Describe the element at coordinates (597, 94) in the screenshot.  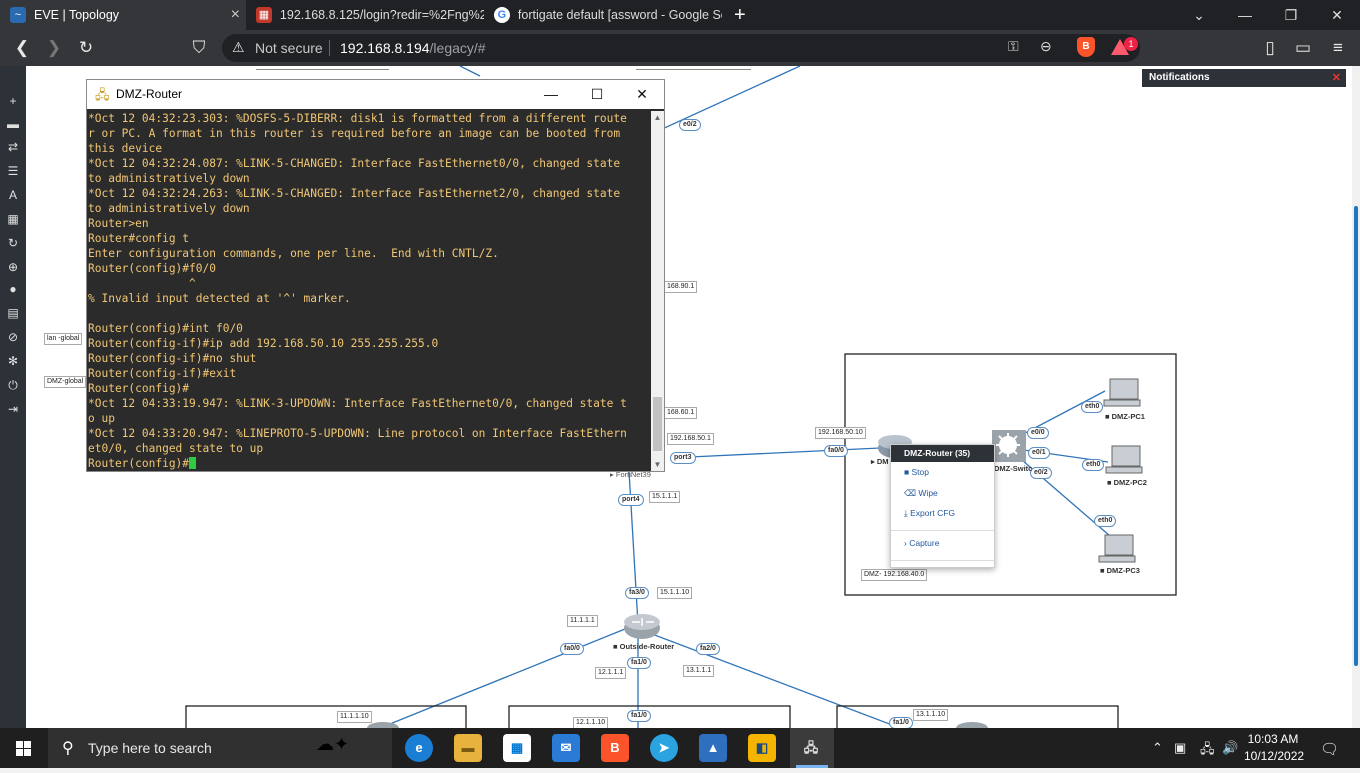
I see `maximize-button: ☐` at that location.